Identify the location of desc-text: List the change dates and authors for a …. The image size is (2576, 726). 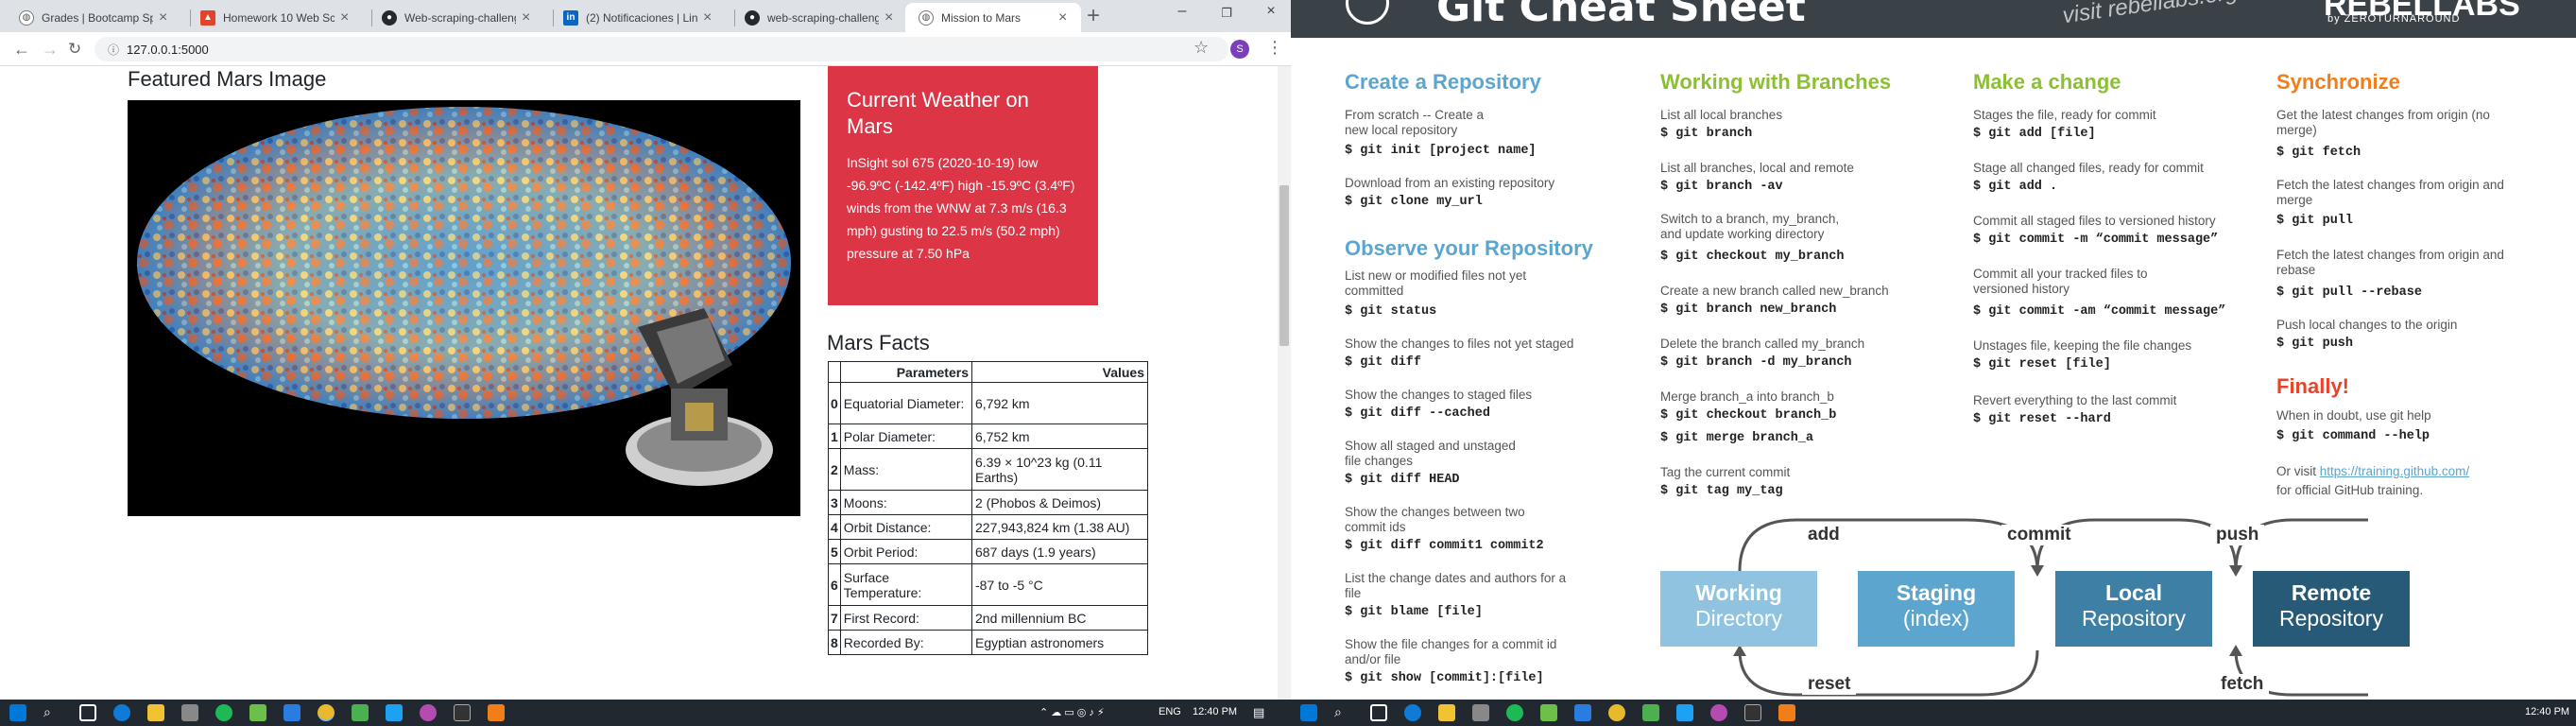
(1456, 585).